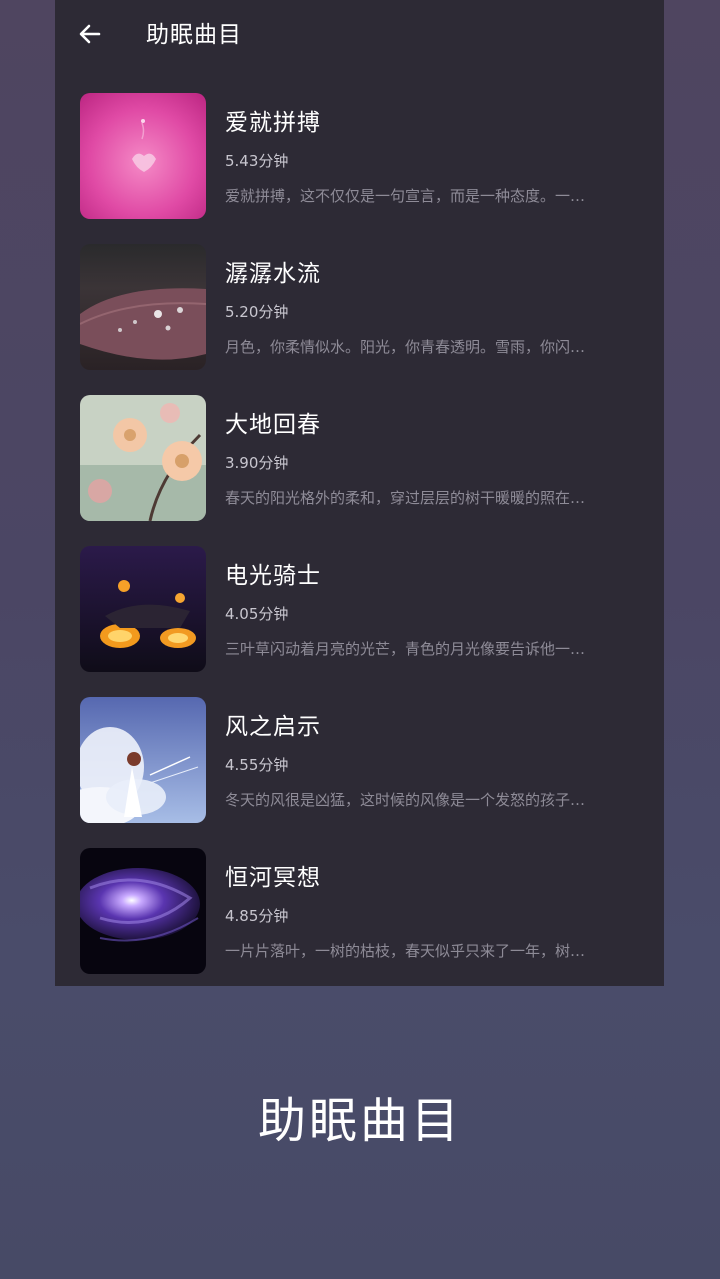  I want to click on track-title: 电光骑士, so click(273, 576).